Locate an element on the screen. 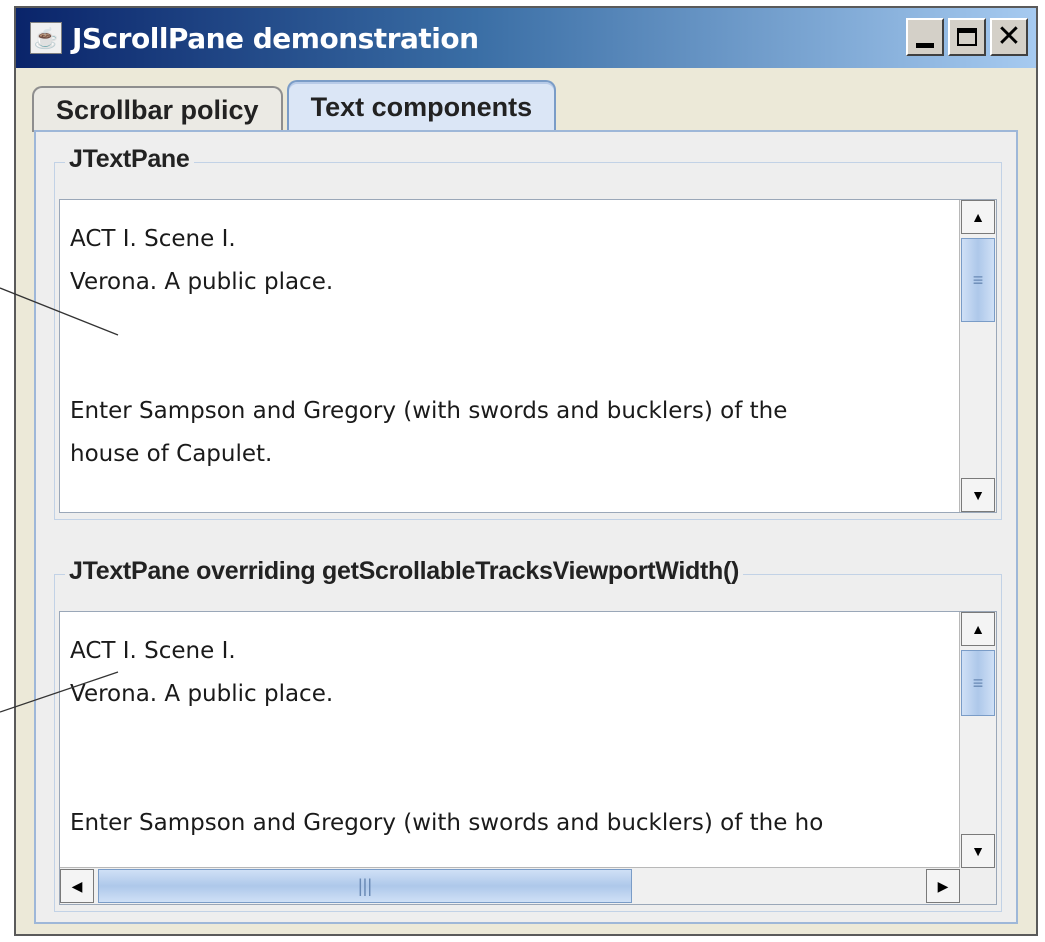  window-controls: ✕ is located at coordinates (967, 37).